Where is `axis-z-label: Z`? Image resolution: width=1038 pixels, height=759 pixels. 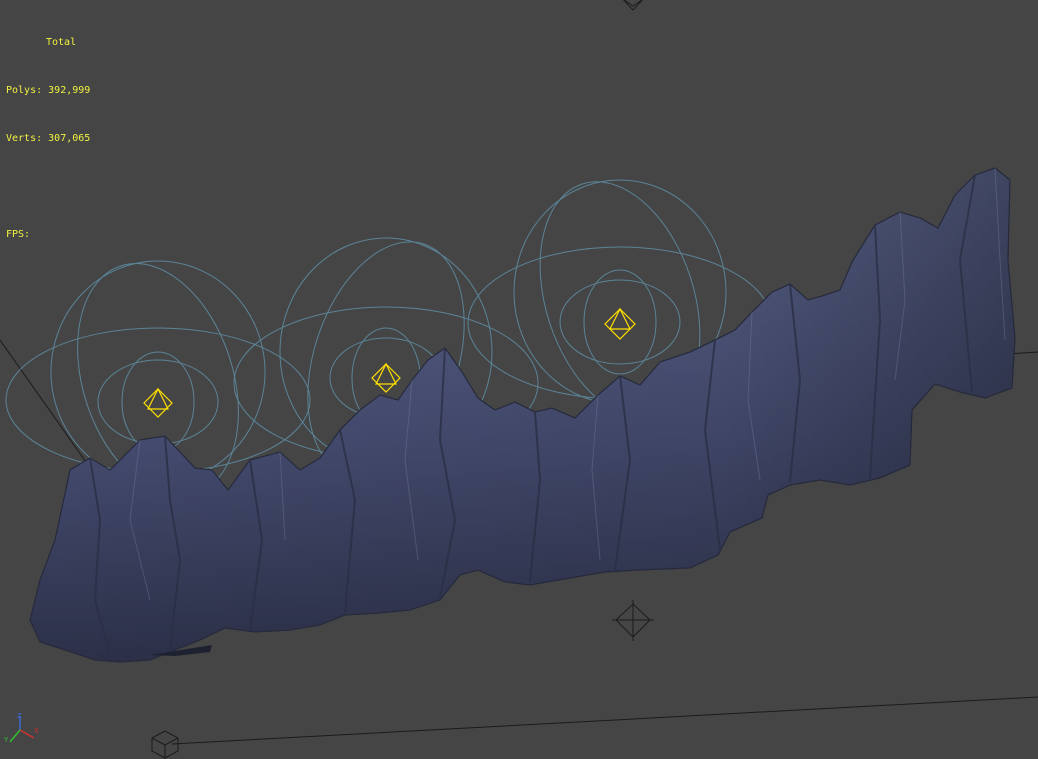
axis-z-label: Z is located at coordinates (19, 716).